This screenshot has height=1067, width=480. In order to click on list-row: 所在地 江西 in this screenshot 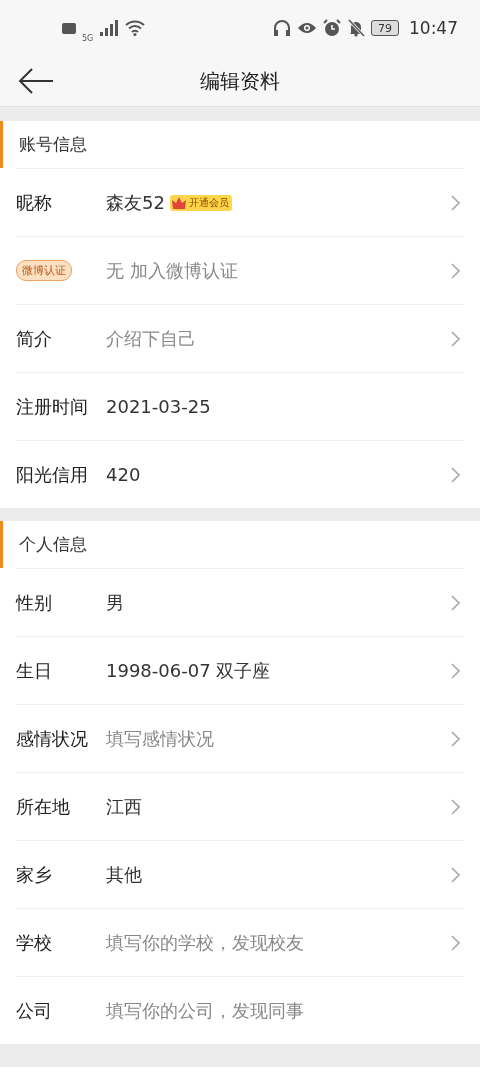, I will do `click(240, 806)`.